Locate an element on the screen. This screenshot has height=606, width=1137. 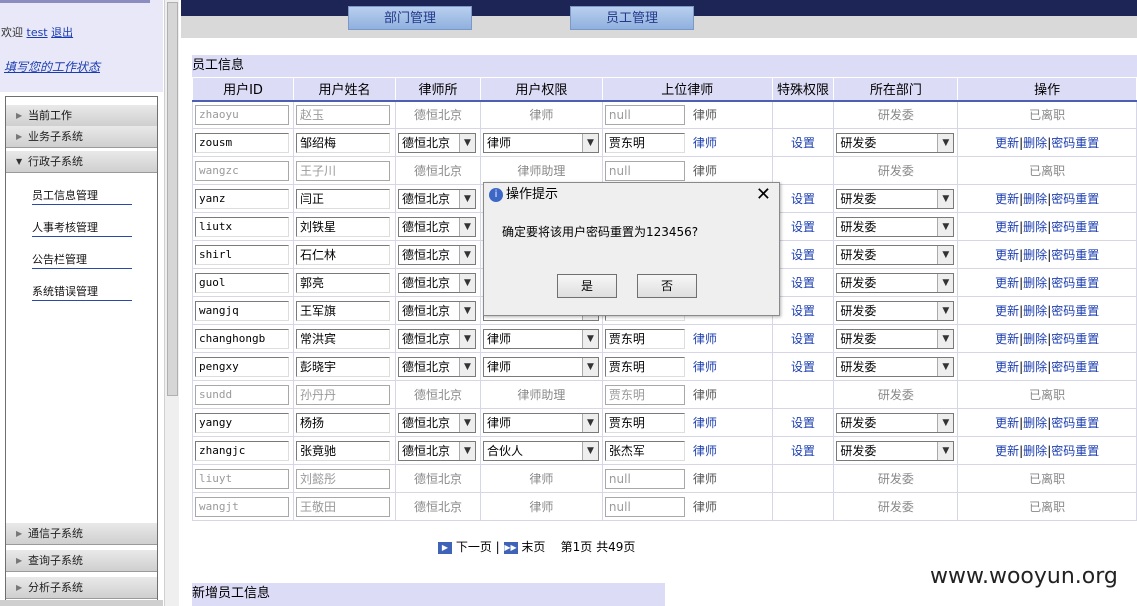
fill-status-link: 填写您的工作状态 is located at coordinates (52, 66).